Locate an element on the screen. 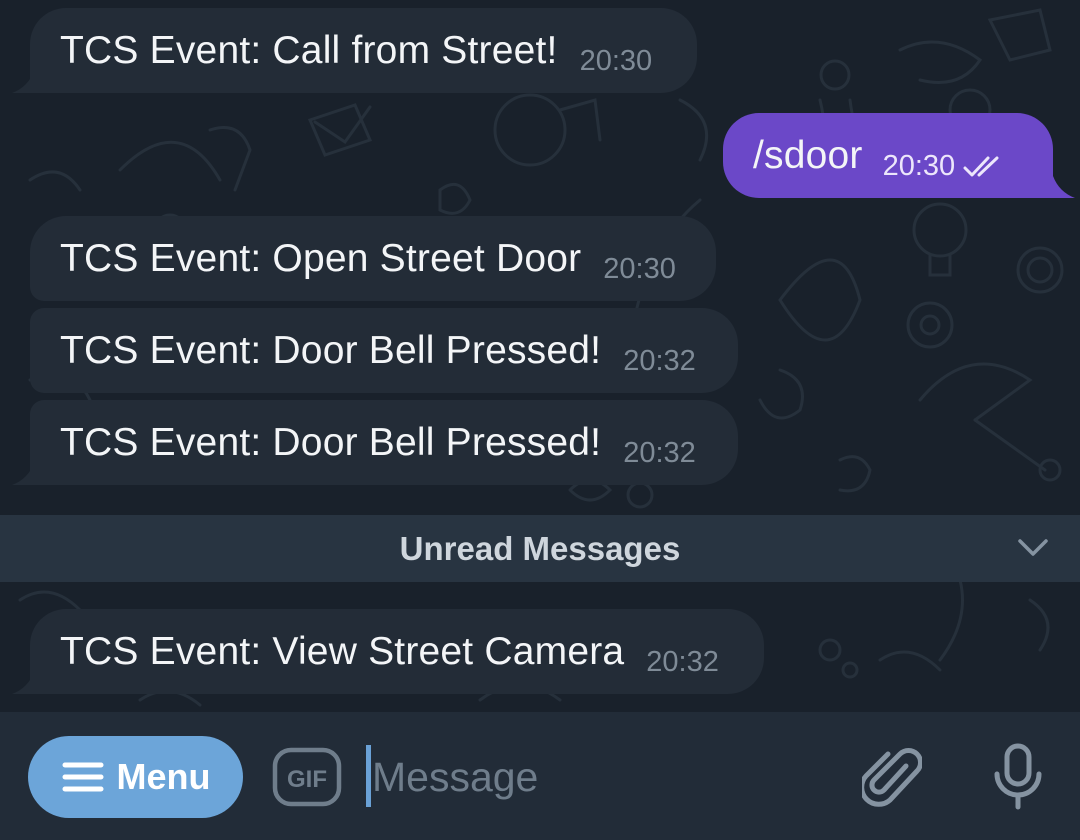 The height and width of the screenshot is (840, 1080). message-text: TCS Event: Open Street Door is located at coordinates (321, 258).